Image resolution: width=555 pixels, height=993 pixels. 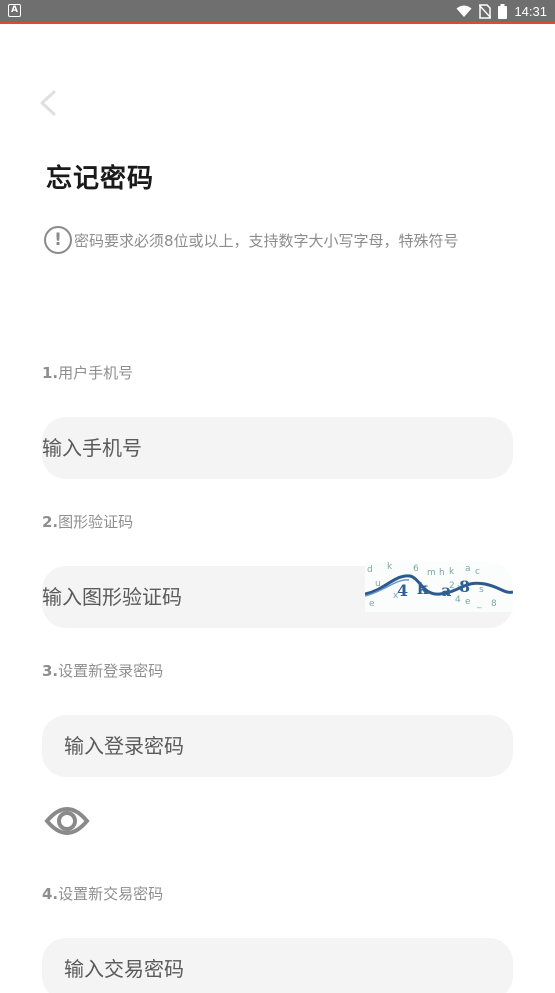 What do you see at coordinates (96, 373) in the screenshot?
I see `phone-label-text: 用户手机号` at bounding box center [96, 373].